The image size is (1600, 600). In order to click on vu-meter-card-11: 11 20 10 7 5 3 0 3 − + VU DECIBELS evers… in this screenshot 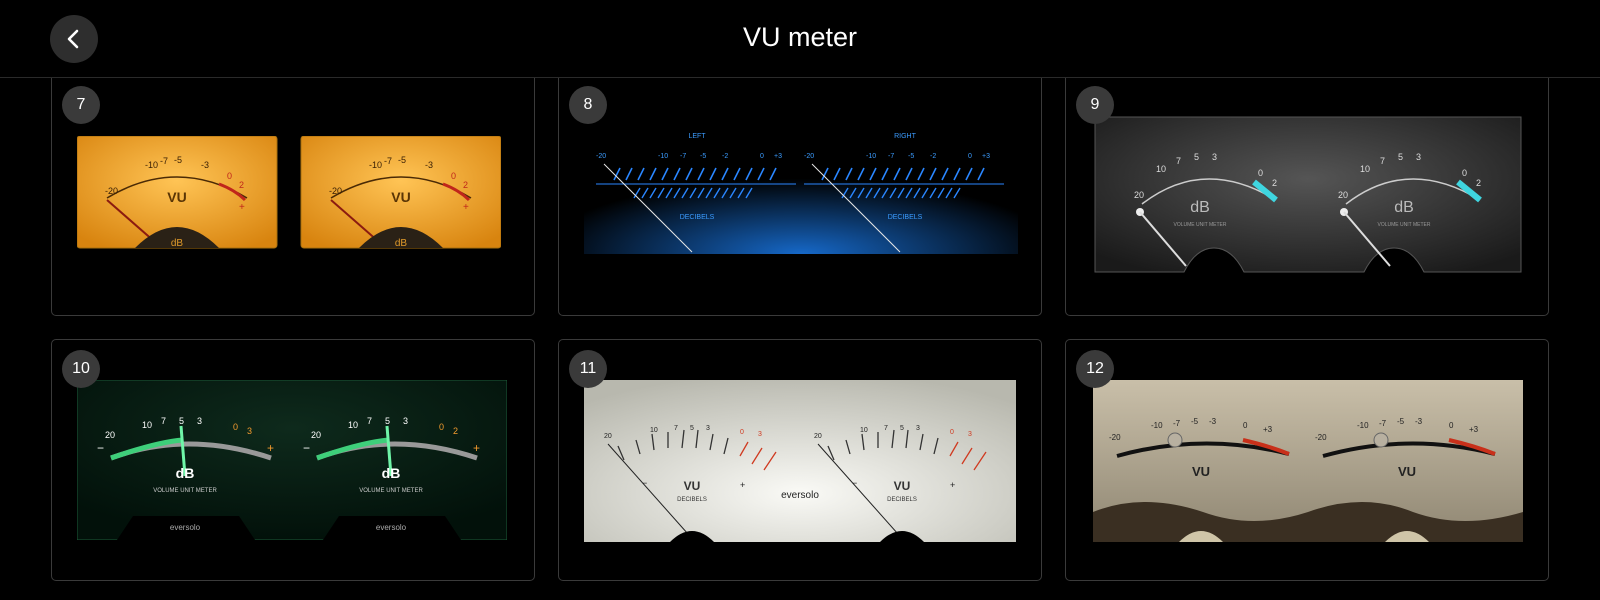, I will do `click(800, 460)`.